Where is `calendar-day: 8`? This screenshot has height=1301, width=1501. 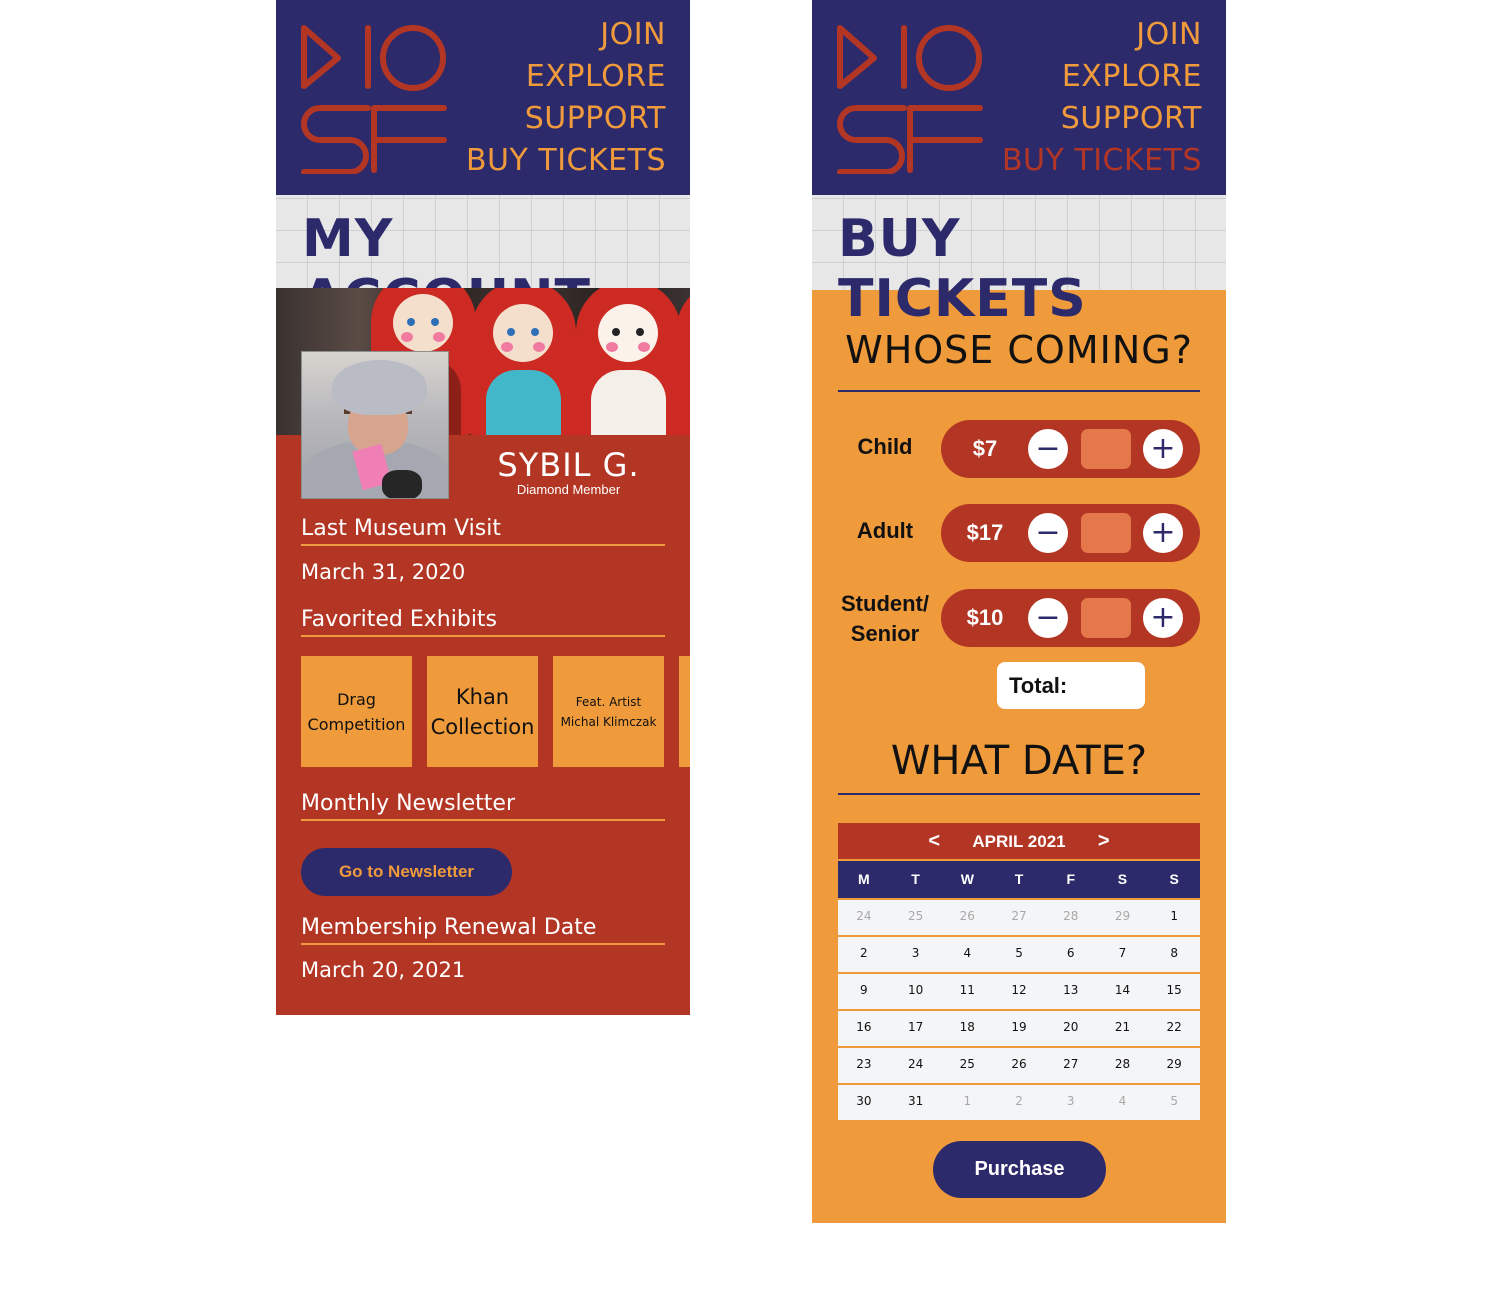 calendar-day: 8 is located at coordinates (1174, 954).